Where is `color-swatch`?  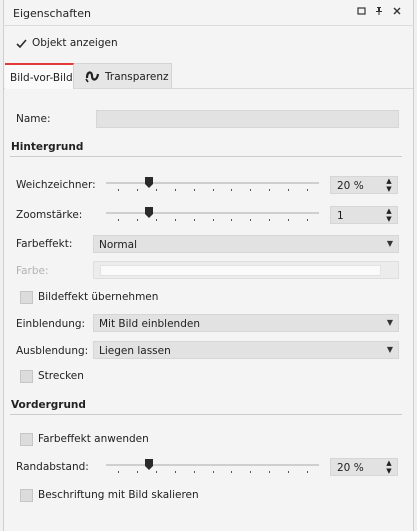
color-swatch is located at coordinates (240, 270).